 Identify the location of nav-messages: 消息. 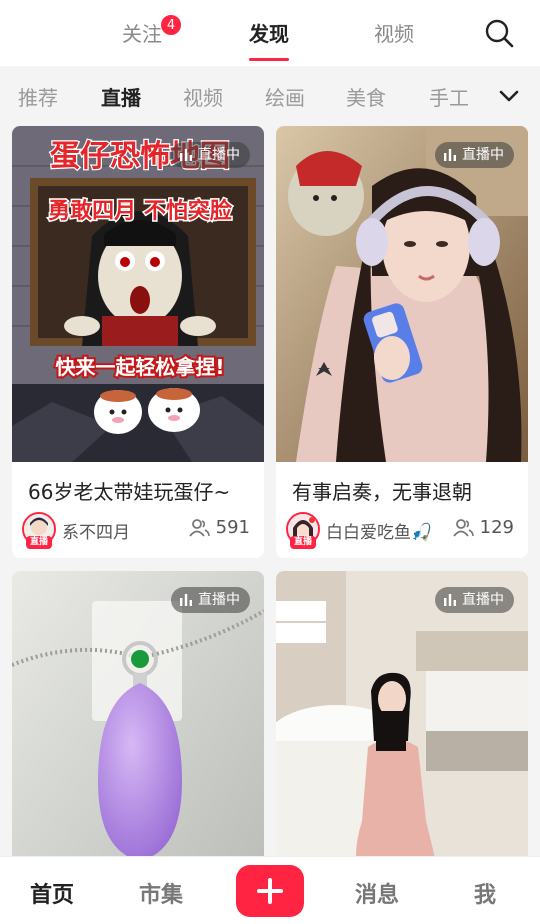
(377, 893).